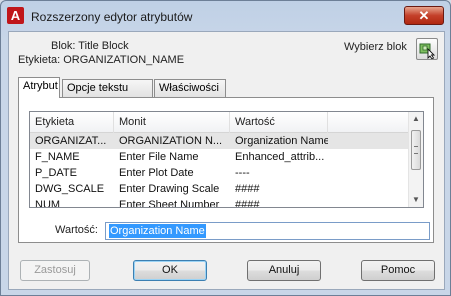 The height and width of the screenshot is (296, 451). What do you see at coordinates (284, 270) in the screenshot?
I see `cancel-button: Anuluj` at bounding box center [284, 270].